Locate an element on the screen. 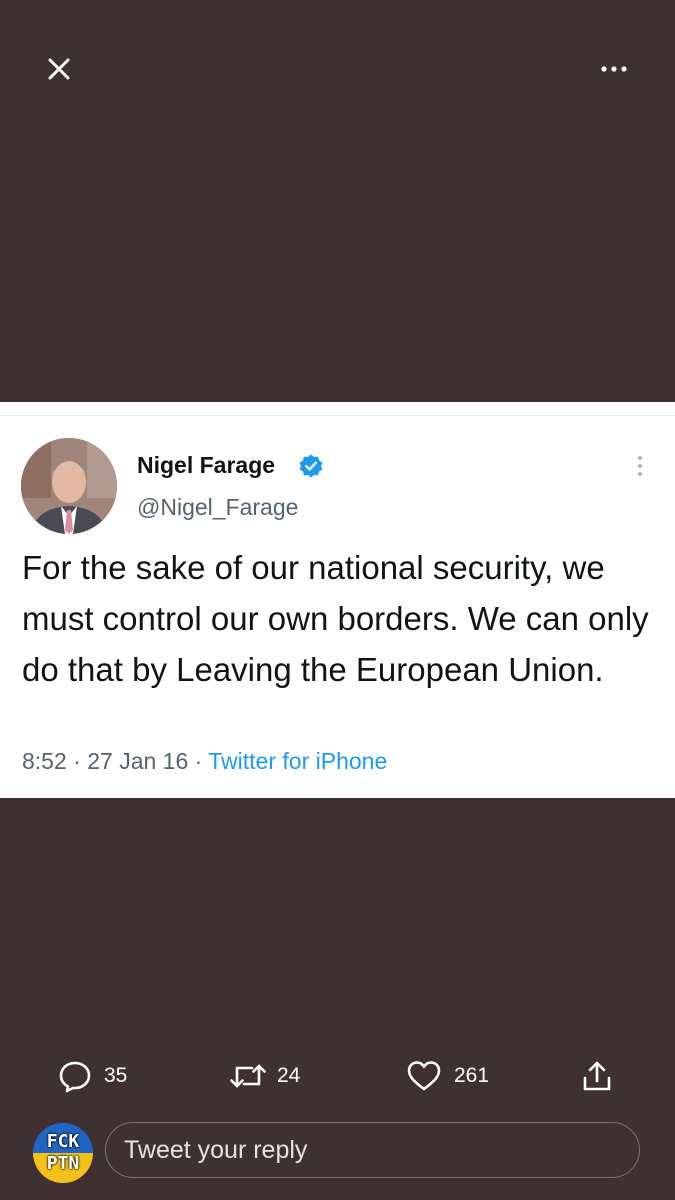  more-vertical-icon is located at coordinates (640, 466).